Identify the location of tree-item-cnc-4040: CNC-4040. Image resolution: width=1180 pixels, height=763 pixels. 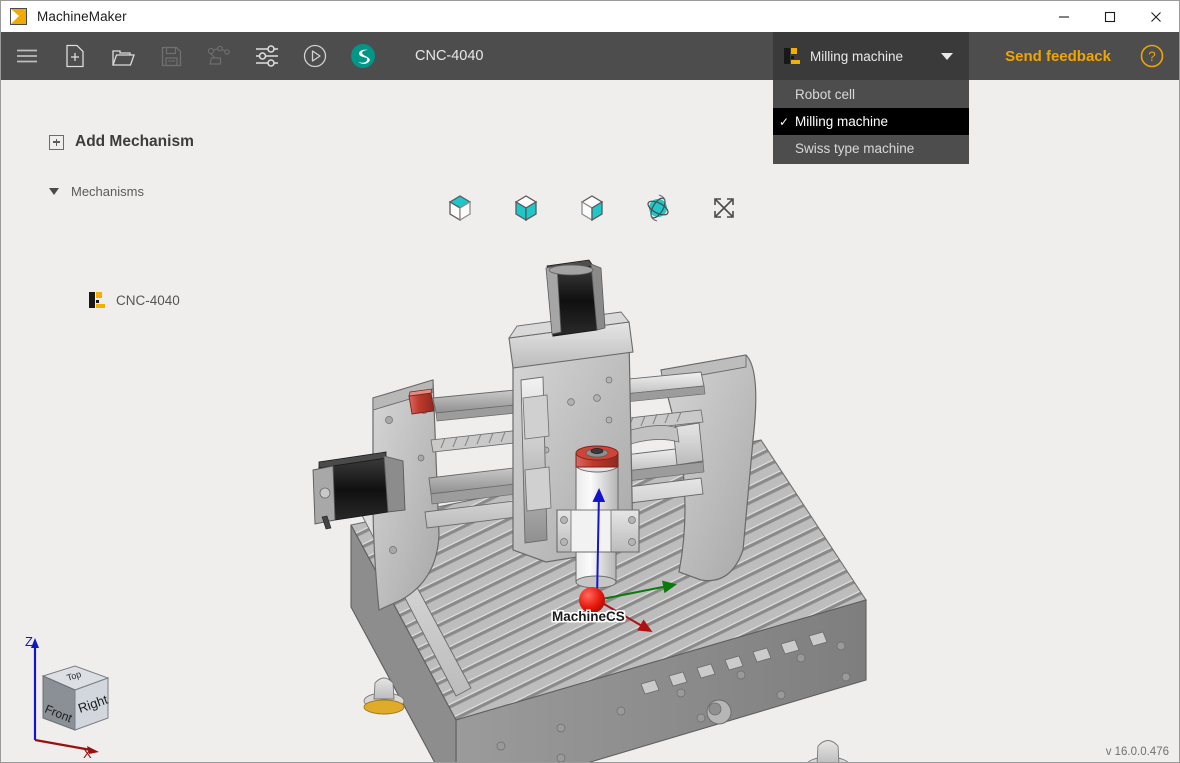
(134, 300).